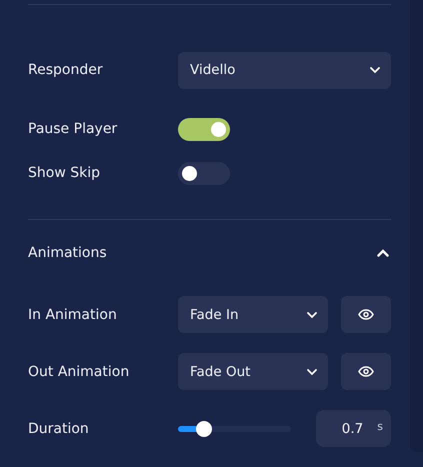 Image resolution: width=423 pixels, height=467 pixels. What do you see at coordinates (64, 173) in the screenshot?
I see `field-label: Show Skip` at bounding box center [64, 173].